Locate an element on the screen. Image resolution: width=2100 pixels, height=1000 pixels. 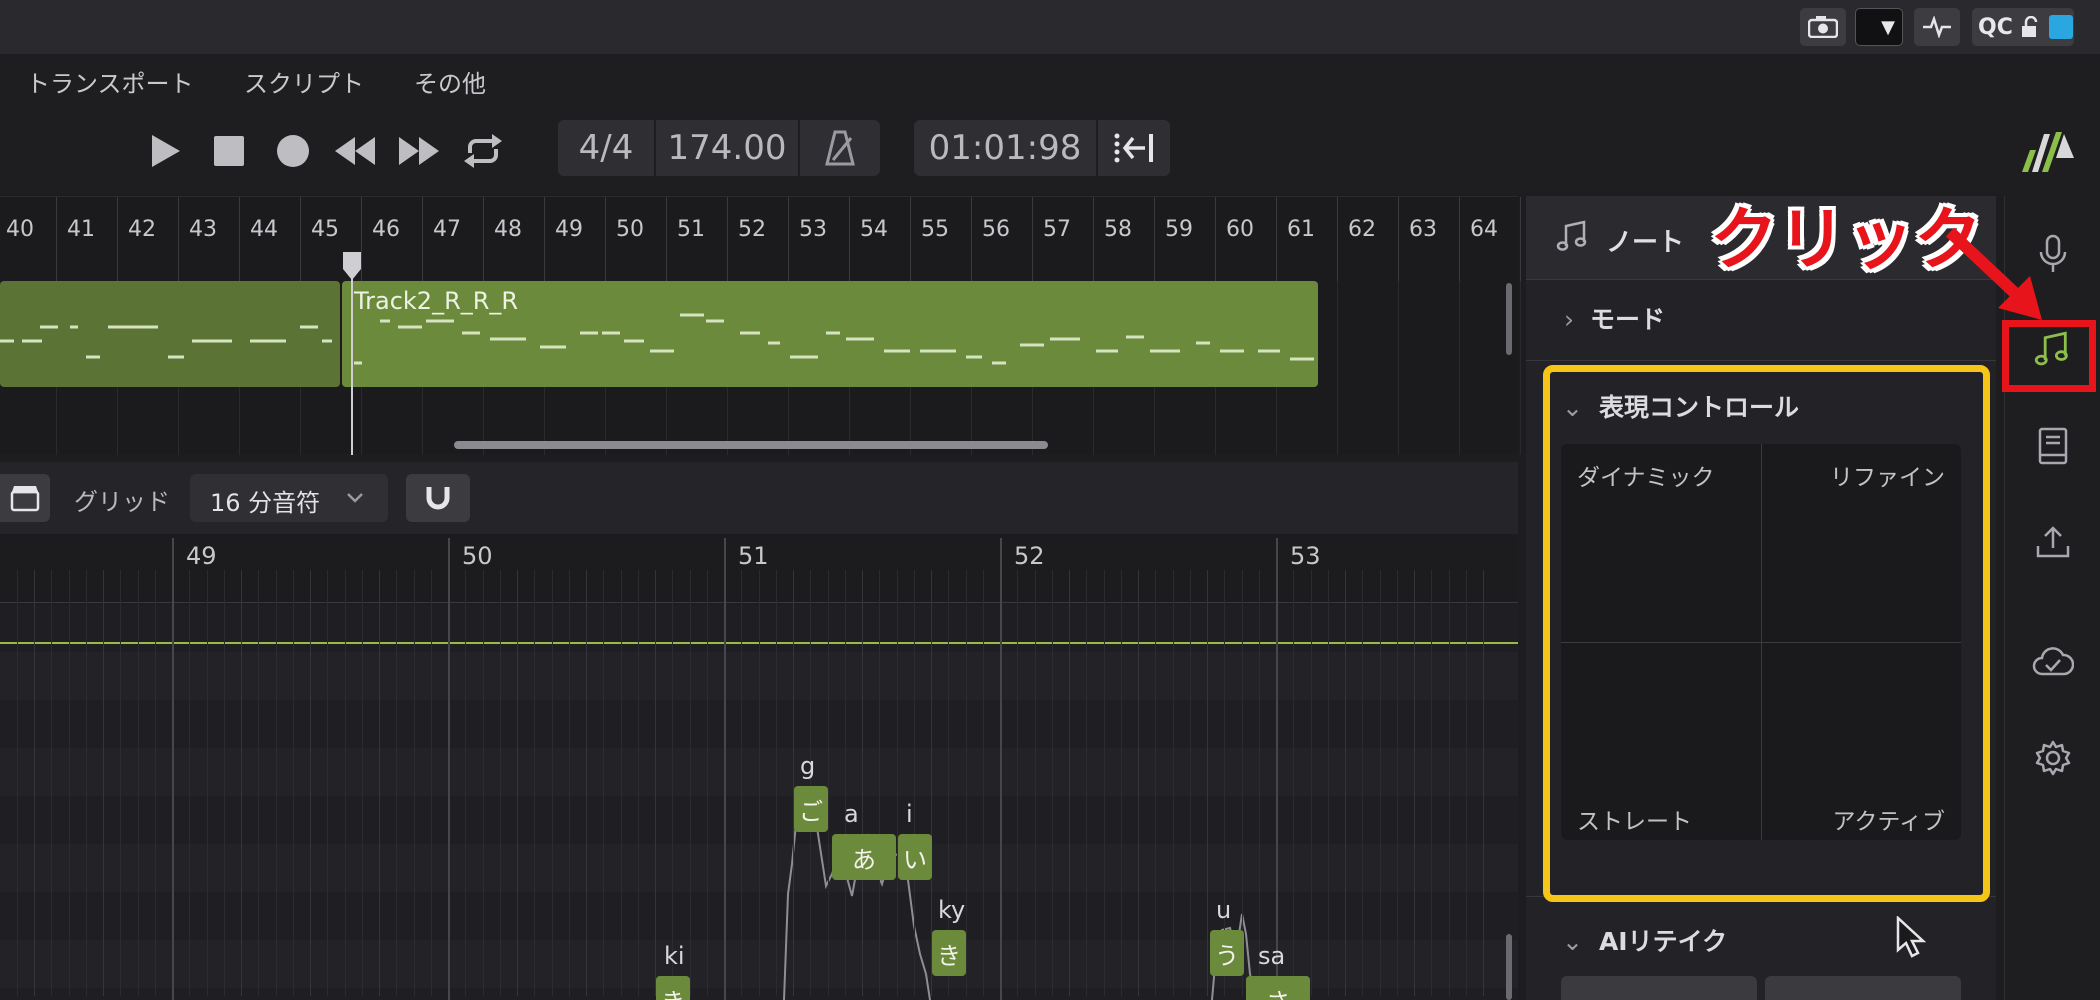
note-sa: さ is located at coordinates (1278, 988).